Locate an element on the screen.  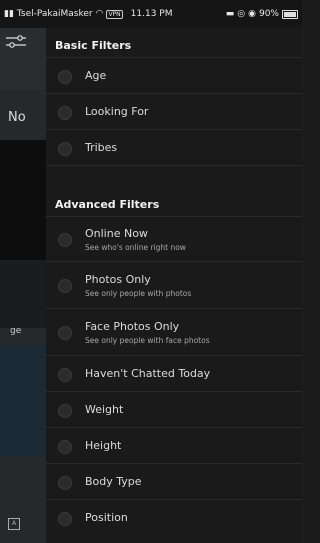
battery-icon is located at coordinates (290, 14).